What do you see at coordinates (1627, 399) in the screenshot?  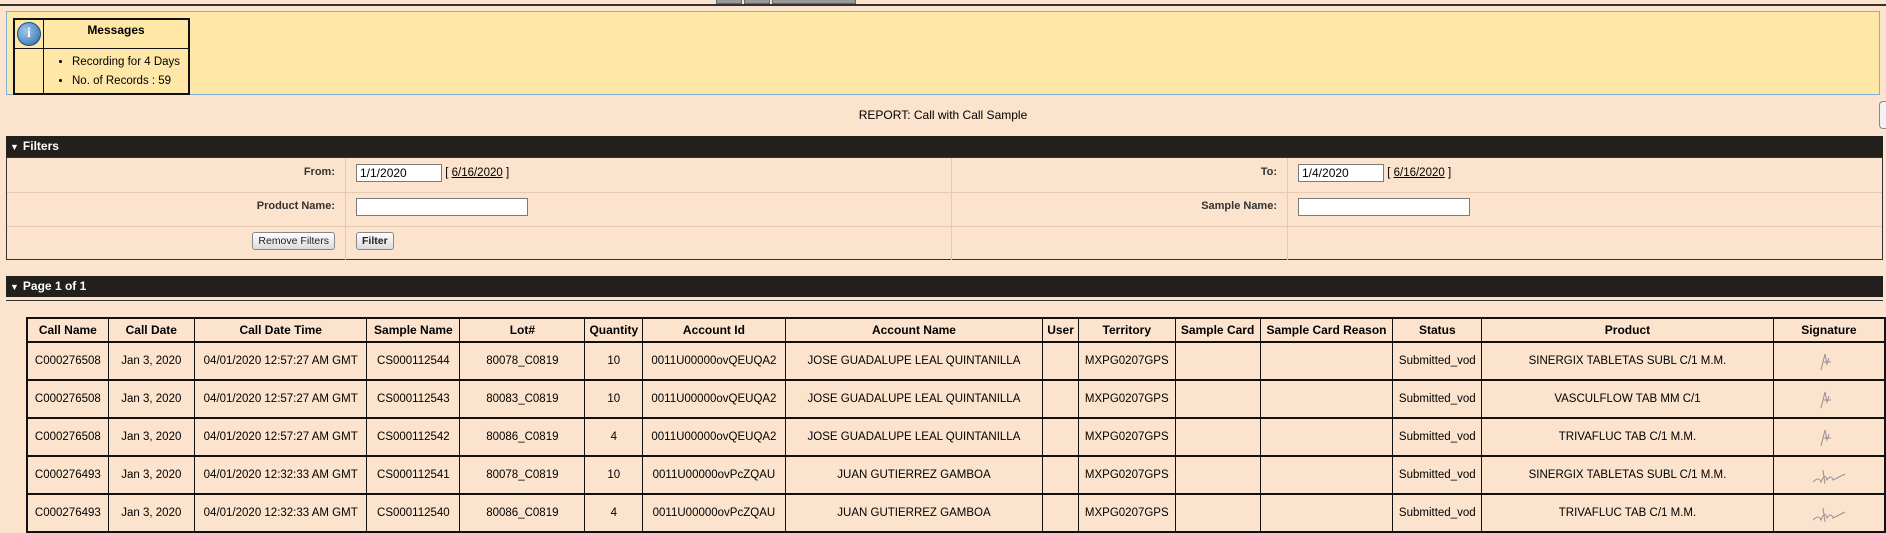 I see `cell-product: VASCULFLOW TAB MM C/1` at bounding box center [1627, 399].